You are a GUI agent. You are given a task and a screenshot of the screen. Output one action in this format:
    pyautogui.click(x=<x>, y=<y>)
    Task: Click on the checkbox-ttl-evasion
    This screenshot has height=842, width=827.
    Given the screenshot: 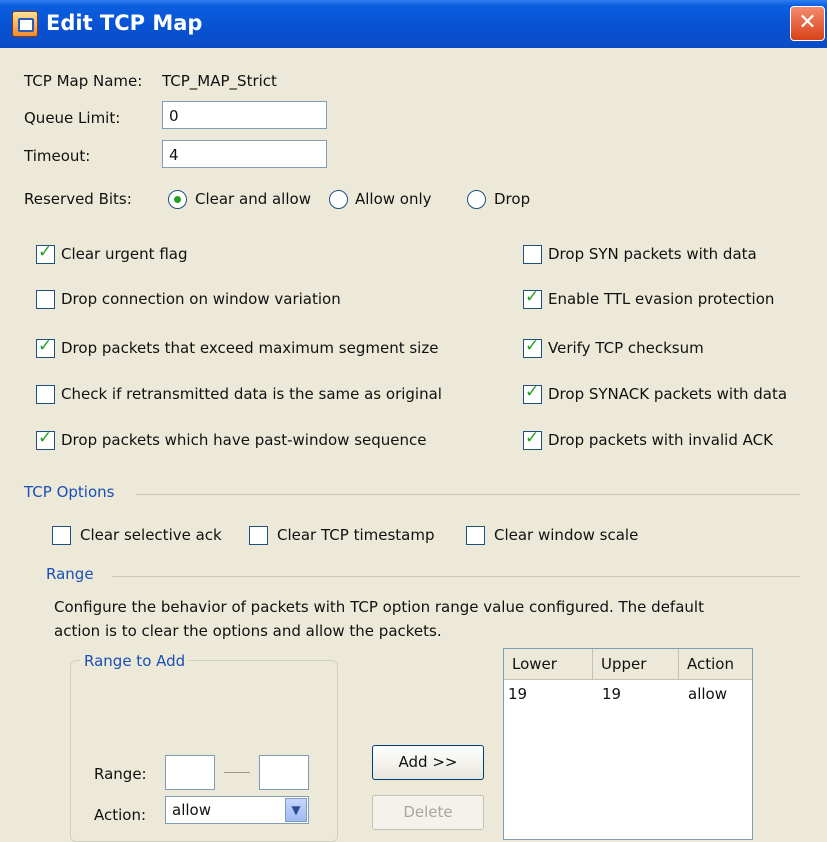 What is the action you would take?
    pyautogui.click(x=532, y=298)
    